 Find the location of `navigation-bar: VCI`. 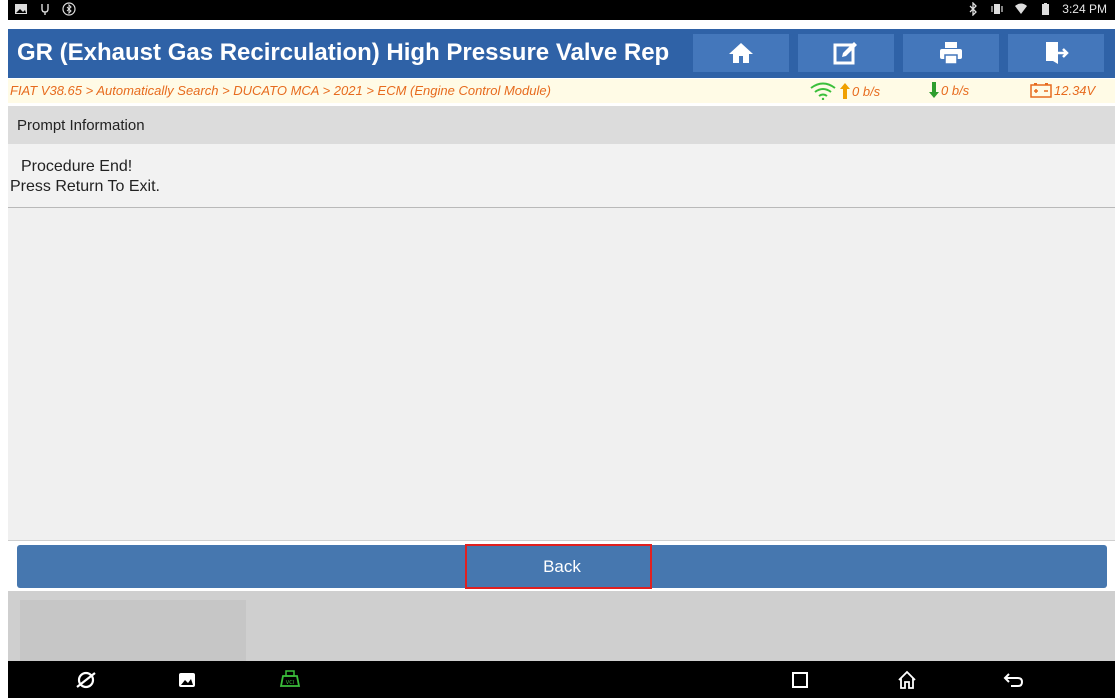

navigation-bar: VCI is located at coordinates (561, 679).